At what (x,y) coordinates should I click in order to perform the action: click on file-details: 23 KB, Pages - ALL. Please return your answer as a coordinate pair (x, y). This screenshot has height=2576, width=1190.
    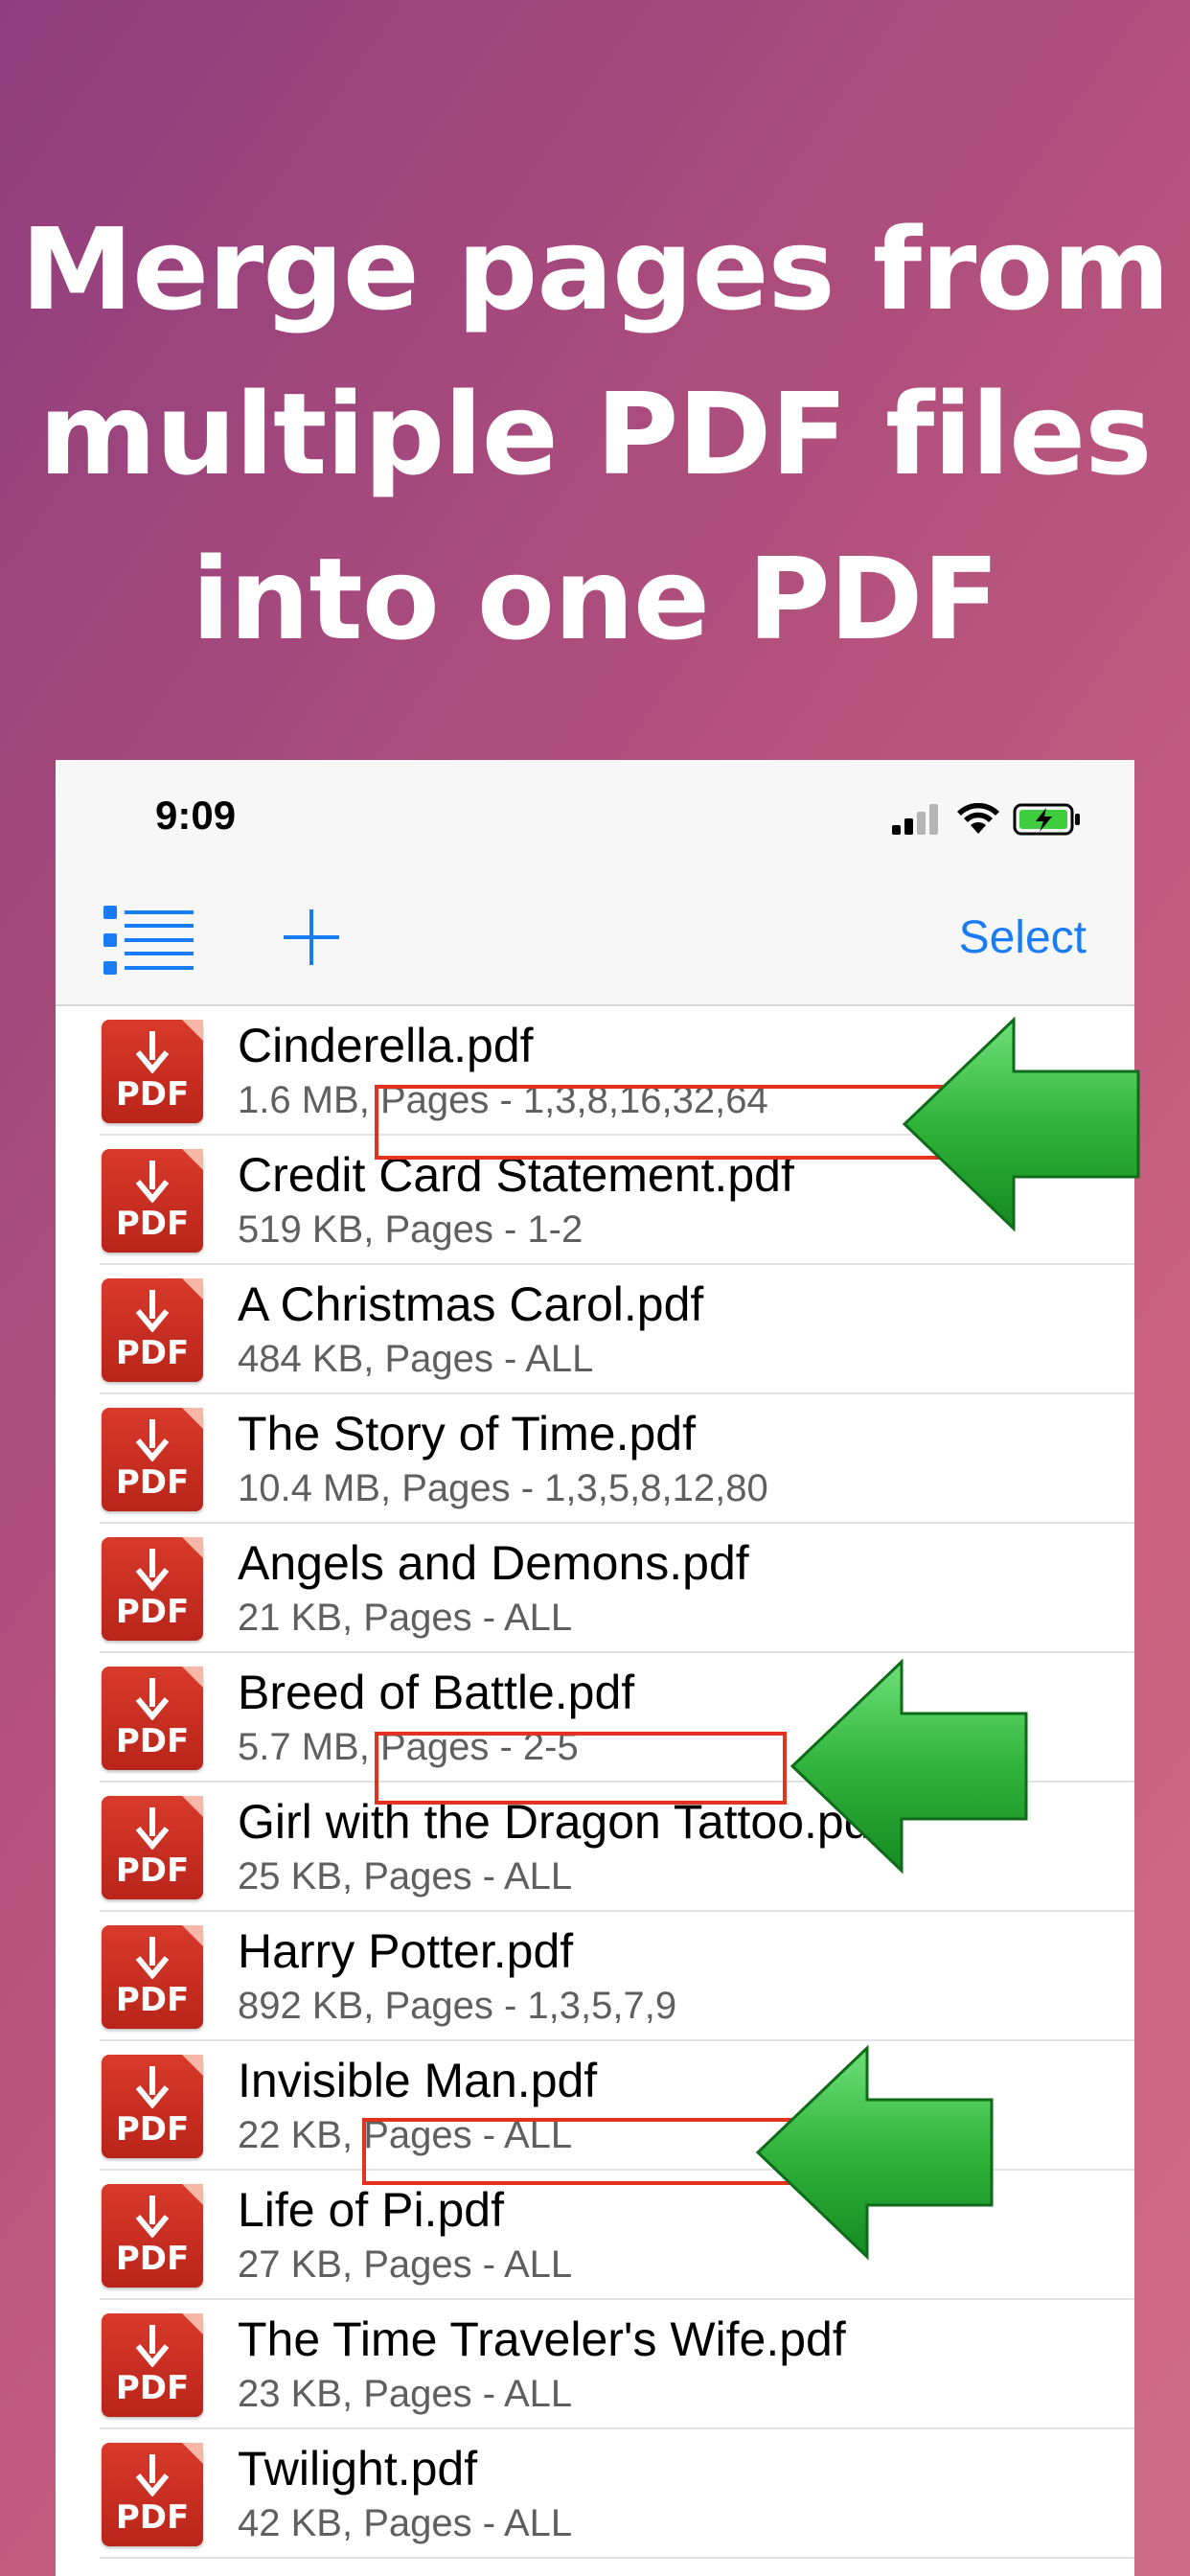
    Looking at the image, I should click on (405, 2394).